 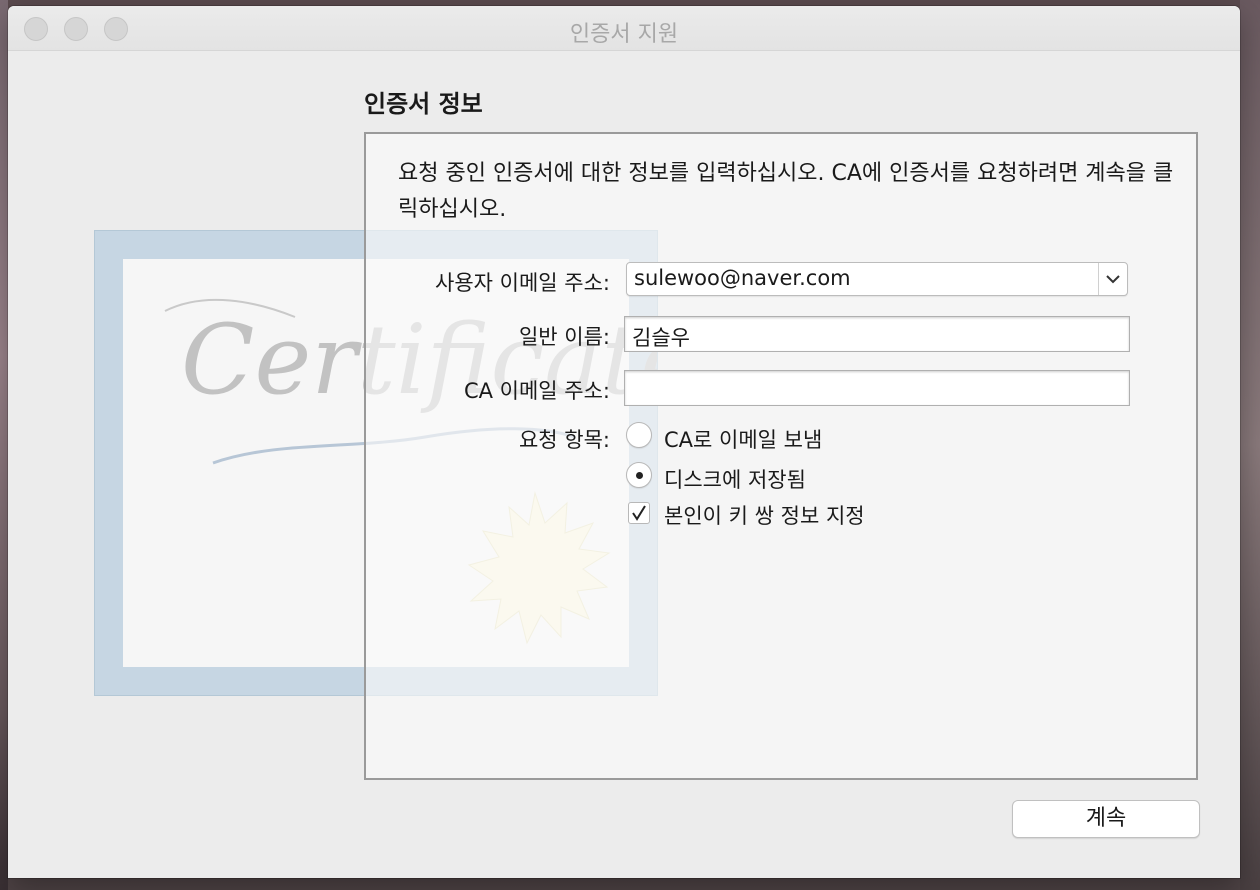 What do you see at coordinates (1250, 445) in the screenshot?
I see `desktop-background-right` at bounding box center [1250, 445].